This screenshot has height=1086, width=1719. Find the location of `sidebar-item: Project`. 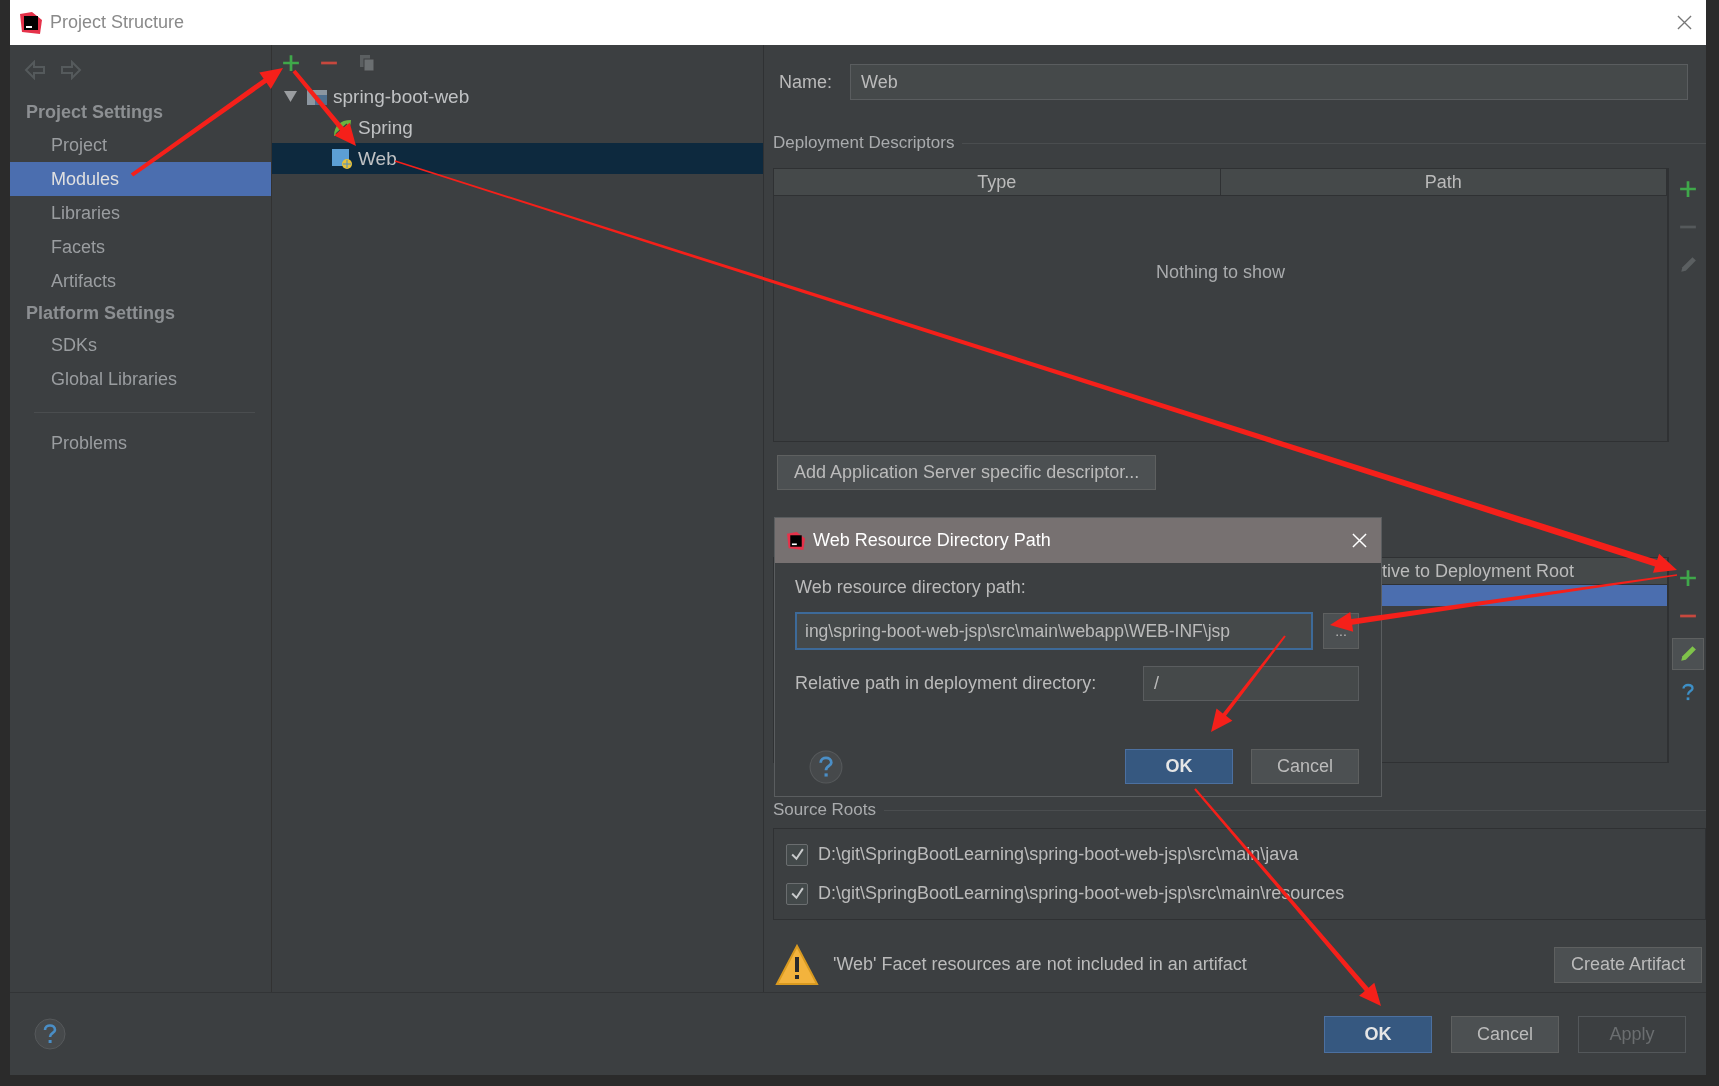

sidebar-item: Project is located at coordinates (140, 145).